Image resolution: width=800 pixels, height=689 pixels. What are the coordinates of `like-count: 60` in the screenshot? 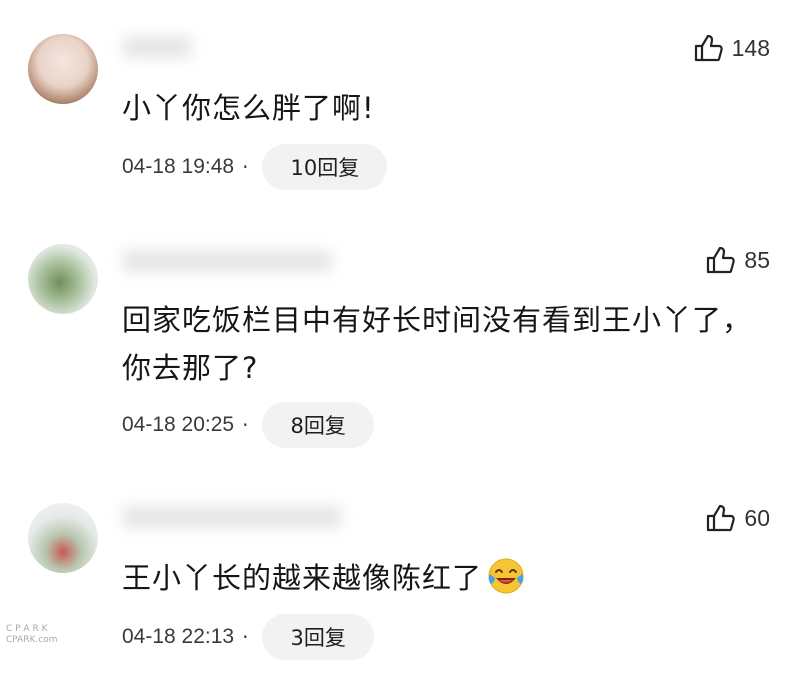 It's located at (757, 517).